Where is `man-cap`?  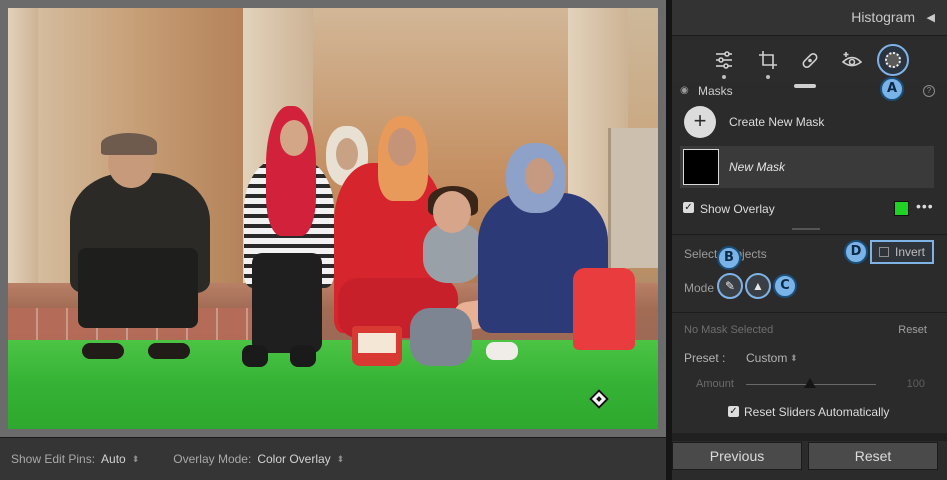 man-cap is located at coordinates (129, 144).